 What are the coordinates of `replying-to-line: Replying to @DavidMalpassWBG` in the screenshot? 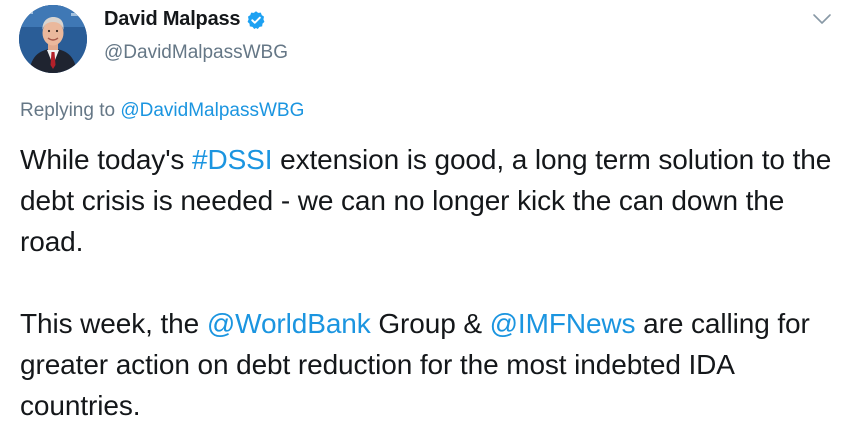 It's located at (162, 111).